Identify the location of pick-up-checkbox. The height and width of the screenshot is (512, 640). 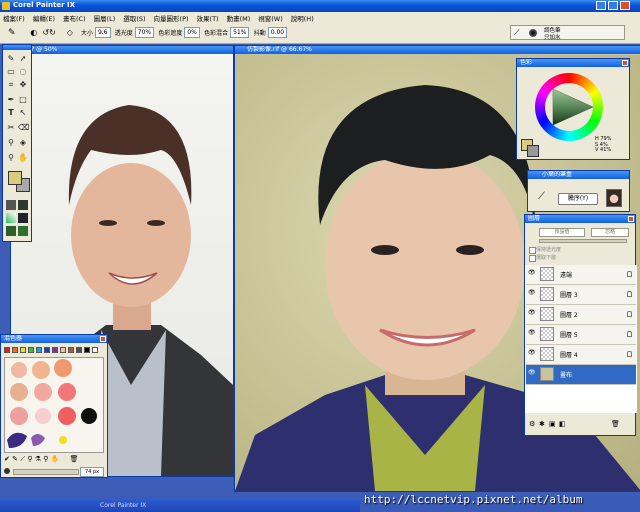
(532, 258).